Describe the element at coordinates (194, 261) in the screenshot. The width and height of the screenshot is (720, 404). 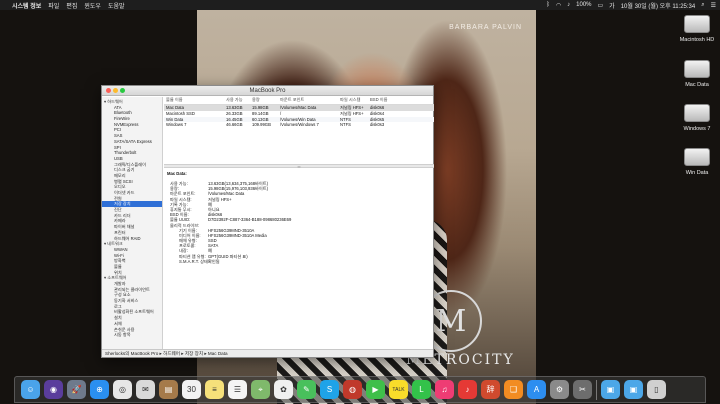
I see `detail-key: S.M.A.R.T. 상태:` at that location.